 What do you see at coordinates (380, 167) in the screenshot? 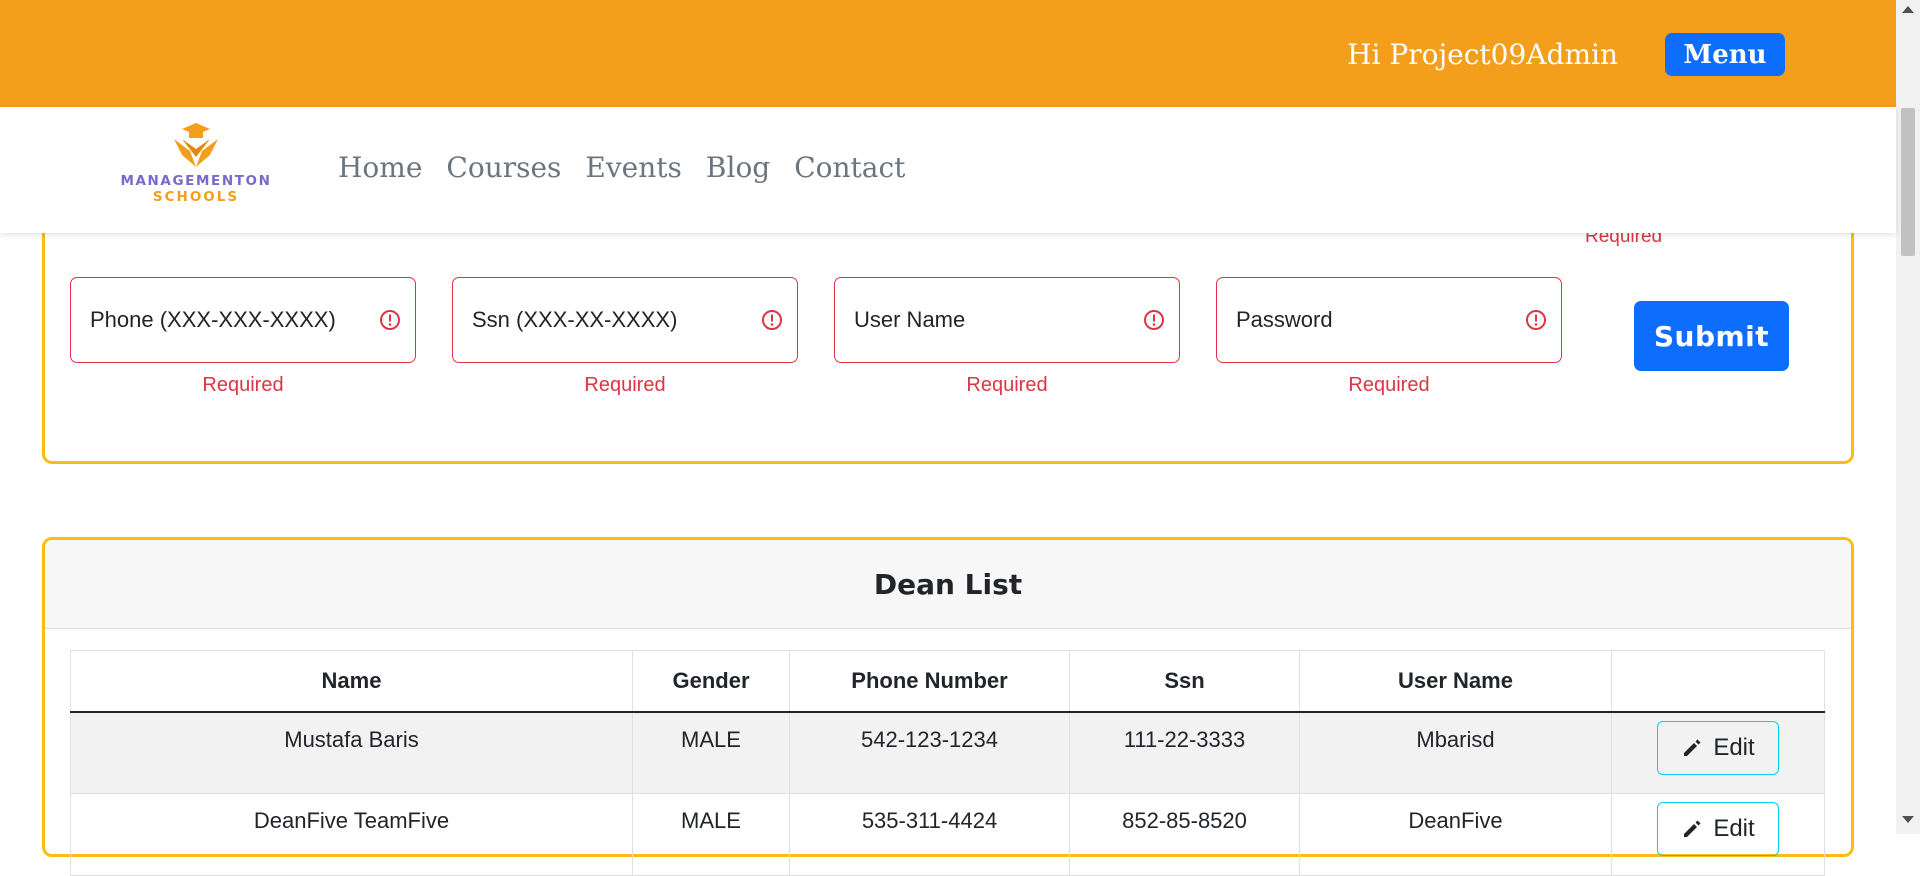
I see `nav-item-home: Home` at bounding box center [380, 167].